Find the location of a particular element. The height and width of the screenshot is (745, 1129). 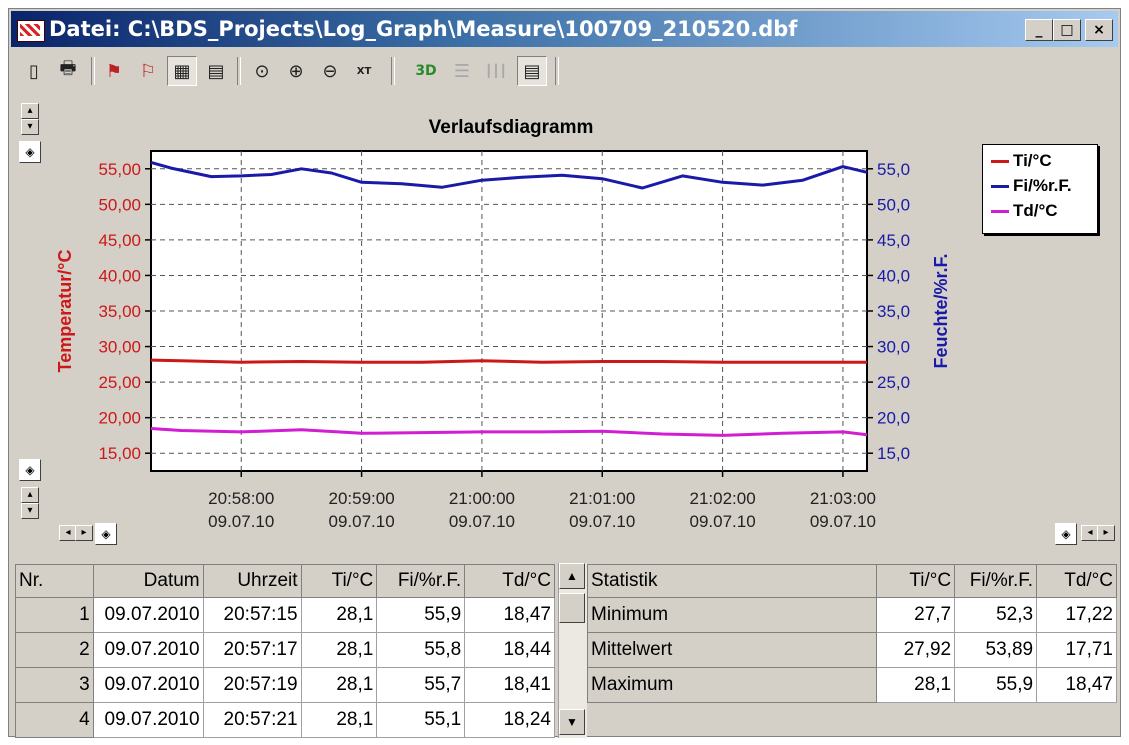

table-header-row: Statistik Ti/°C Fi/%r.F. Td/°C is located at coordinates (851, 581).